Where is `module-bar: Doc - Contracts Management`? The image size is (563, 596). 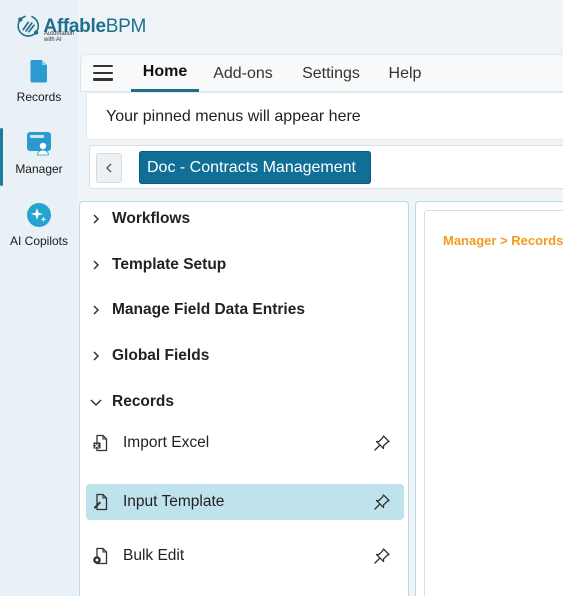 module-bar: Doc - Contracts Management is located at coordinates (326, 167).